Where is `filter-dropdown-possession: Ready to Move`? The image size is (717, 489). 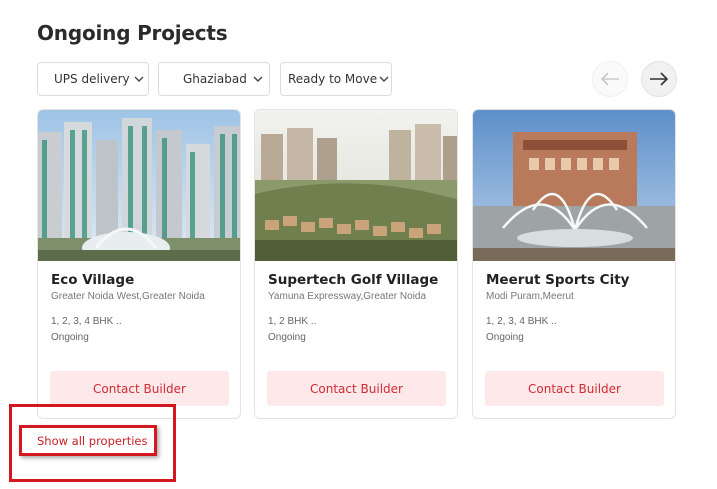 filter-dropdown-possession: Ready to Move is located at coordinates (336, 79).